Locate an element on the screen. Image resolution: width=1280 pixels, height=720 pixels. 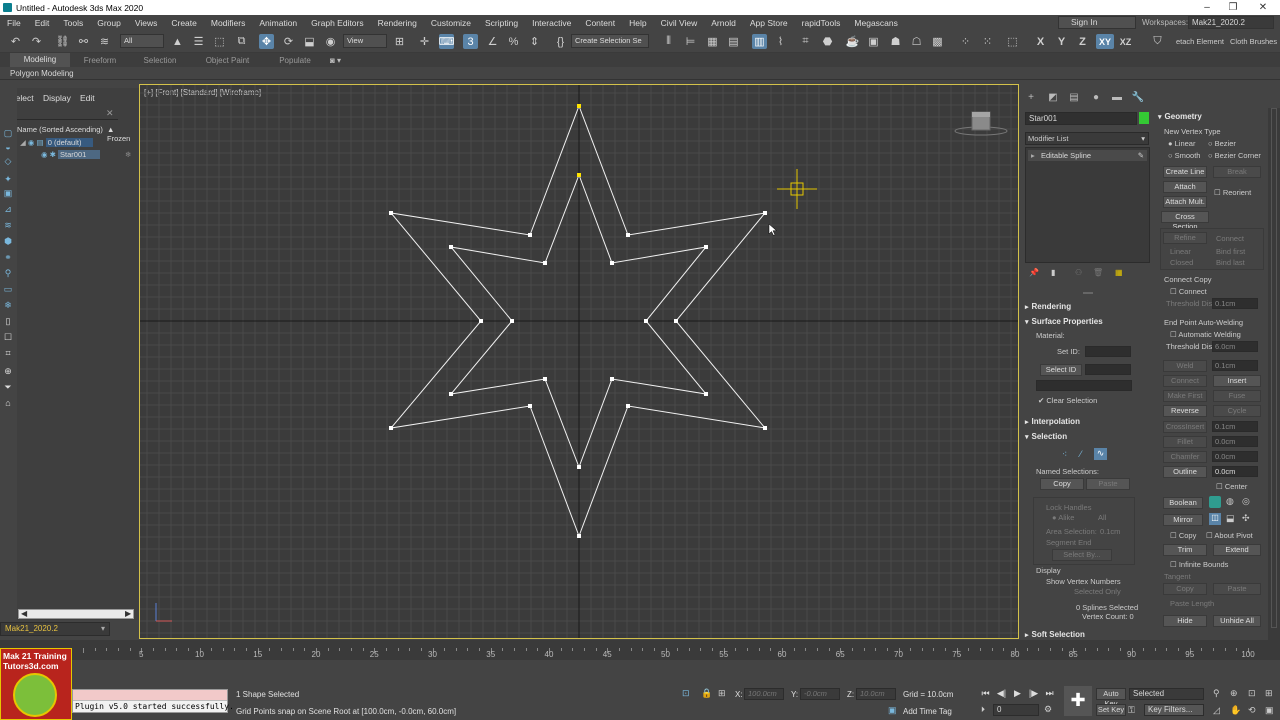
pin-stack-icon: 📌 is located at coordinates (1034, 272).